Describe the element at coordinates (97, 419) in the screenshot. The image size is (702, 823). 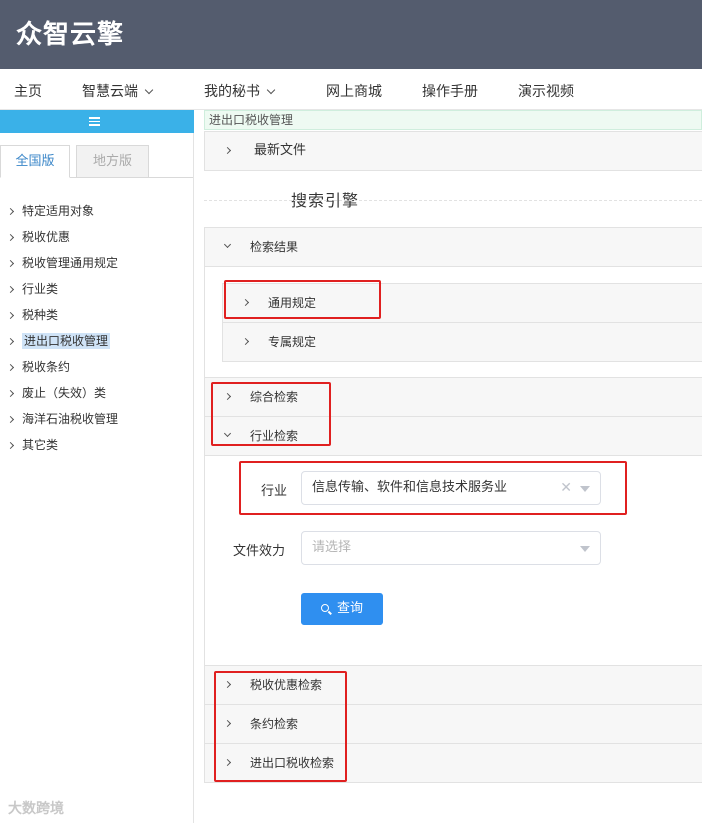
I see `tree-item: 海洋石油税收管理` at that location.